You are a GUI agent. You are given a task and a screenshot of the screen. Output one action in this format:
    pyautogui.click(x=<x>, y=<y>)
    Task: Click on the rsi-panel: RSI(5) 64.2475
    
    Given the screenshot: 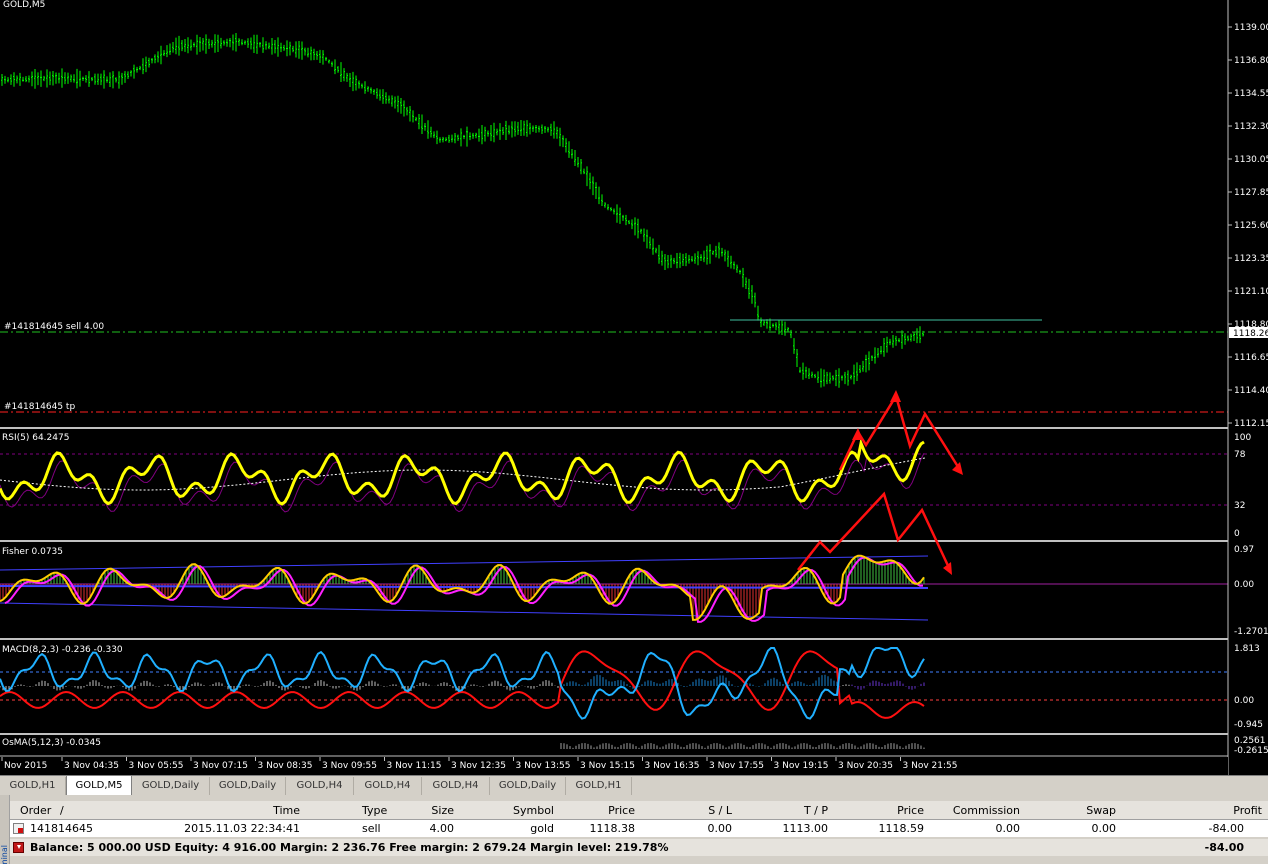 What is the action you would take?
    pyautogui.click(x=614, y=473)
    